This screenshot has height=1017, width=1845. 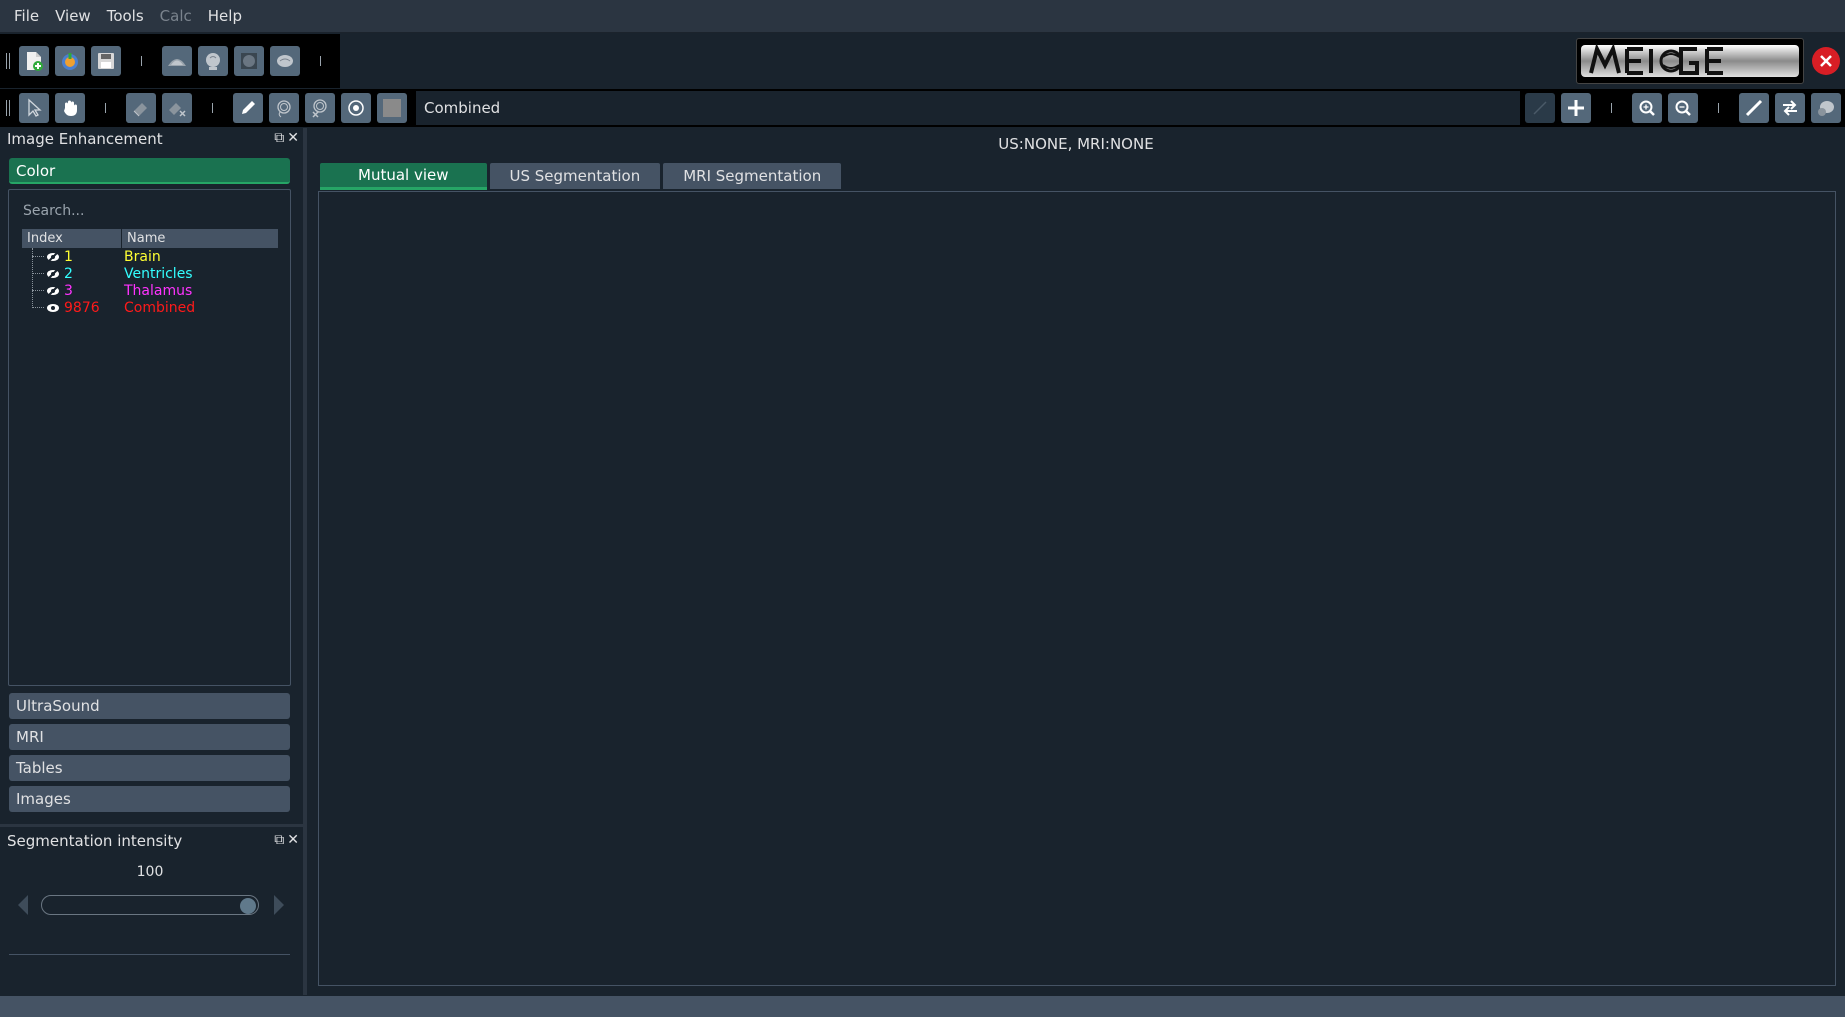 I want to click on brush-tool-button, so click(x=356, y=108).